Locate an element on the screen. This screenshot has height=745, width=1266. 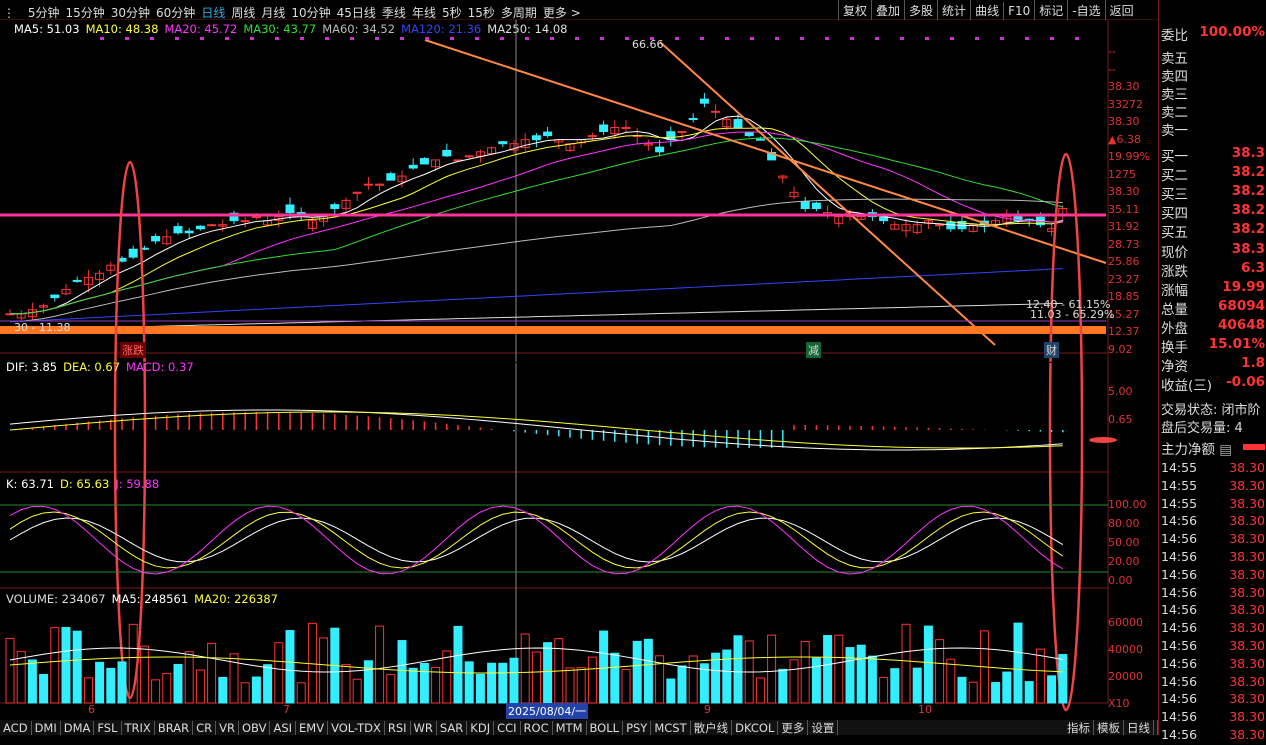
toolbar-button: 叠加 is located at coordinates (887, 10).